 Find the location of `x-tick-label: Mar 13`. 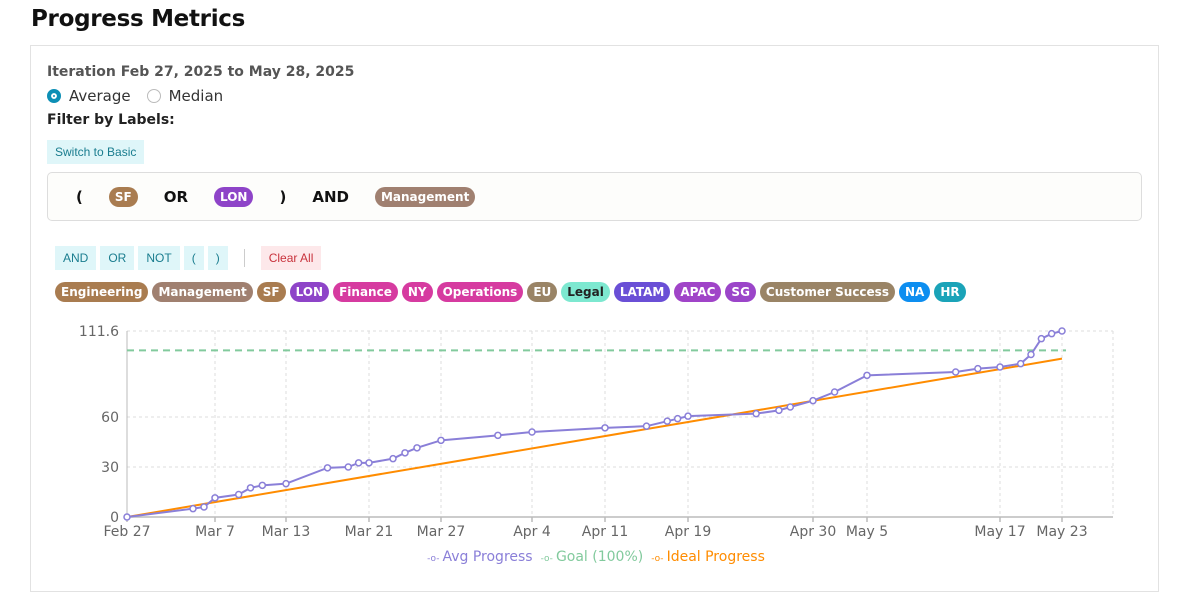

x-tick-label: Mar 13 is located at coordinates (286, 532).